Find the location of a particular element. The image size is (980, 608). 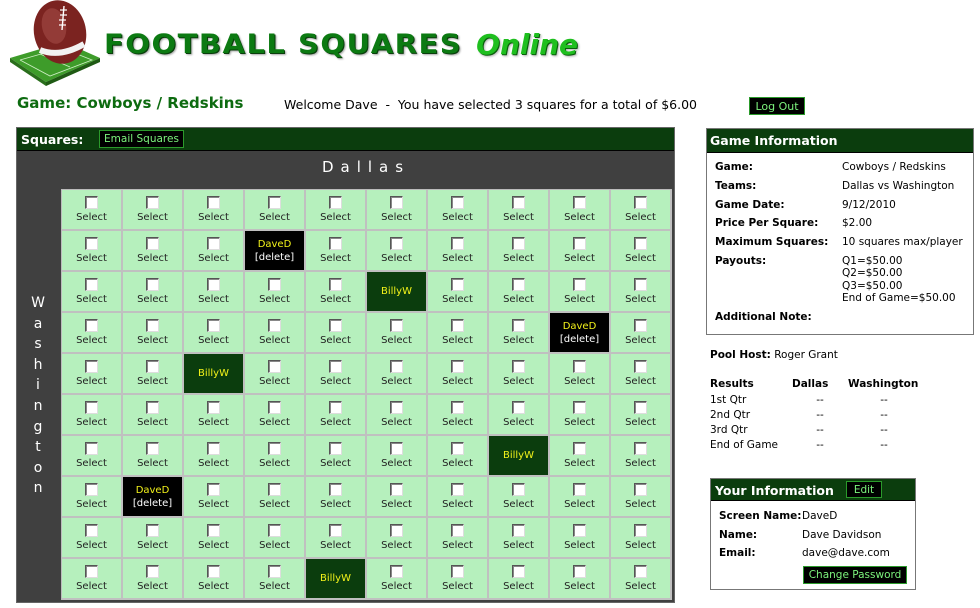

logout-button: Log Out is located at coordinates (777, 106).